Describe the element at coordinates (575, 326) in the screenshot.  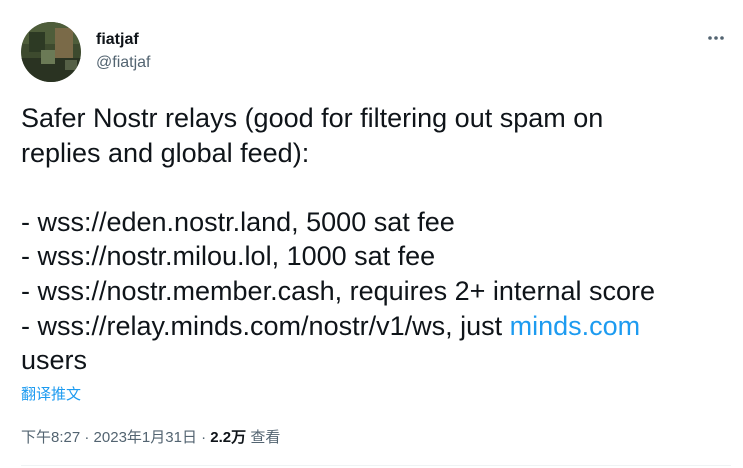
I see `minds-link: minds.com` at that location.